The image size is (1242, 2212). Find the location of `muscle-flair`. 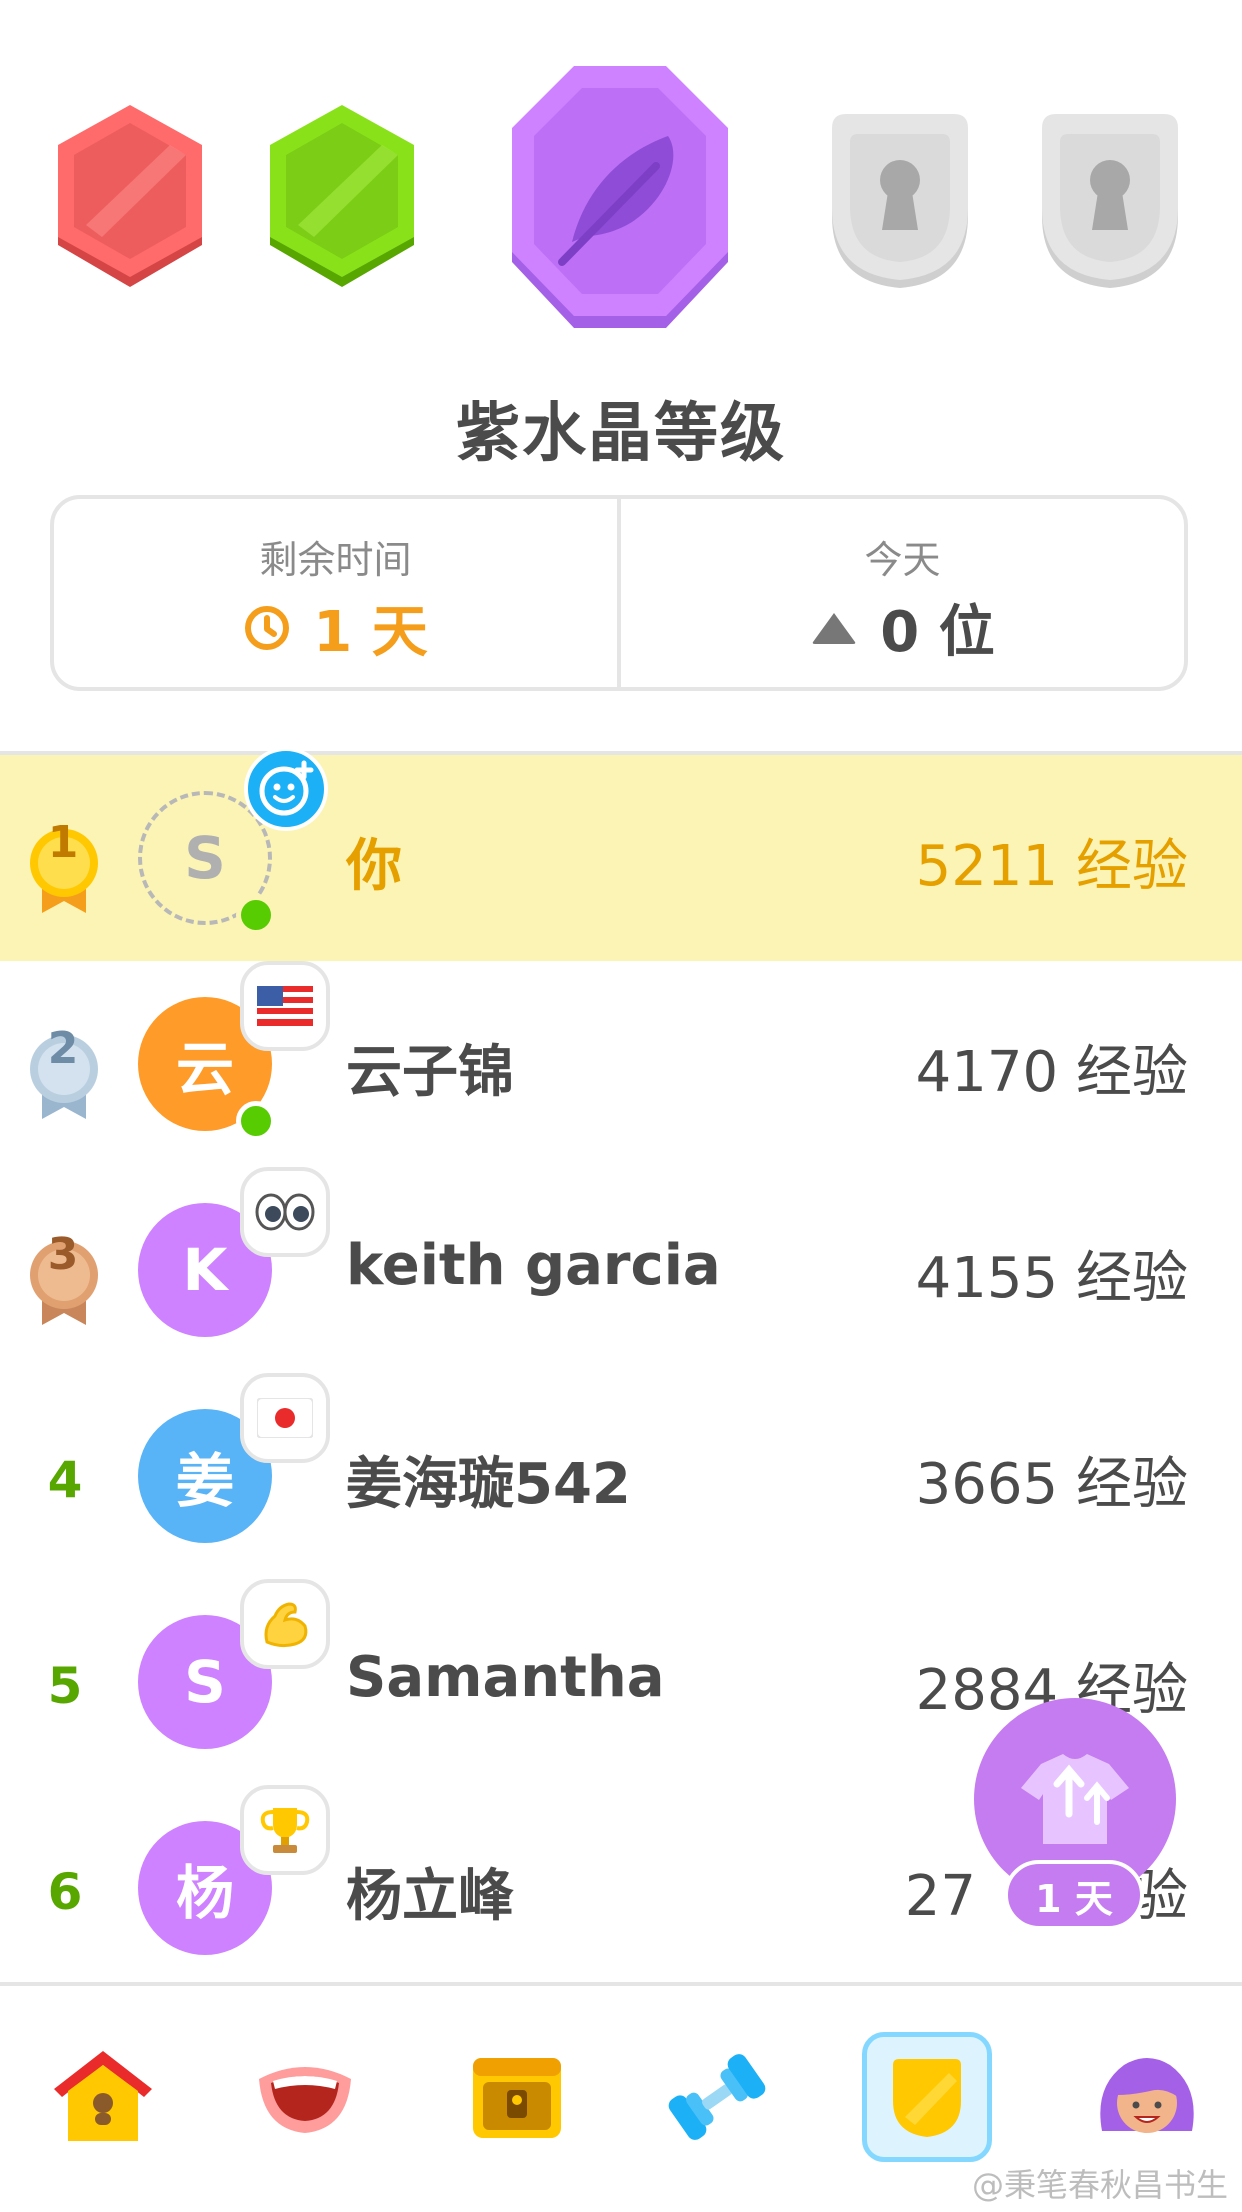

muscle-flair is located at coordinates (285, 1624).